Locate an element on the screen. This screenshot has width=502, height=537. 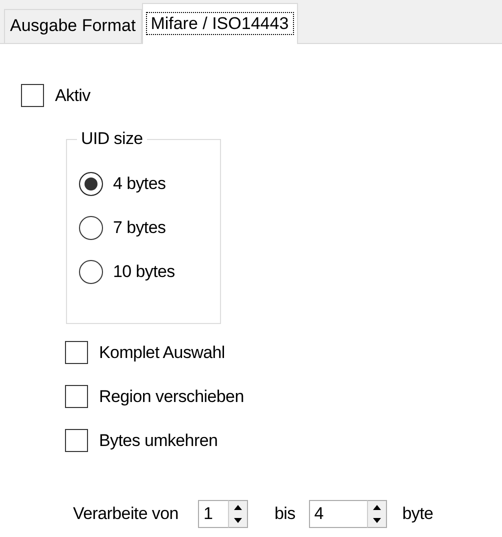
tab: Mifare / ISO14443 is located at coordinates (220, 23).